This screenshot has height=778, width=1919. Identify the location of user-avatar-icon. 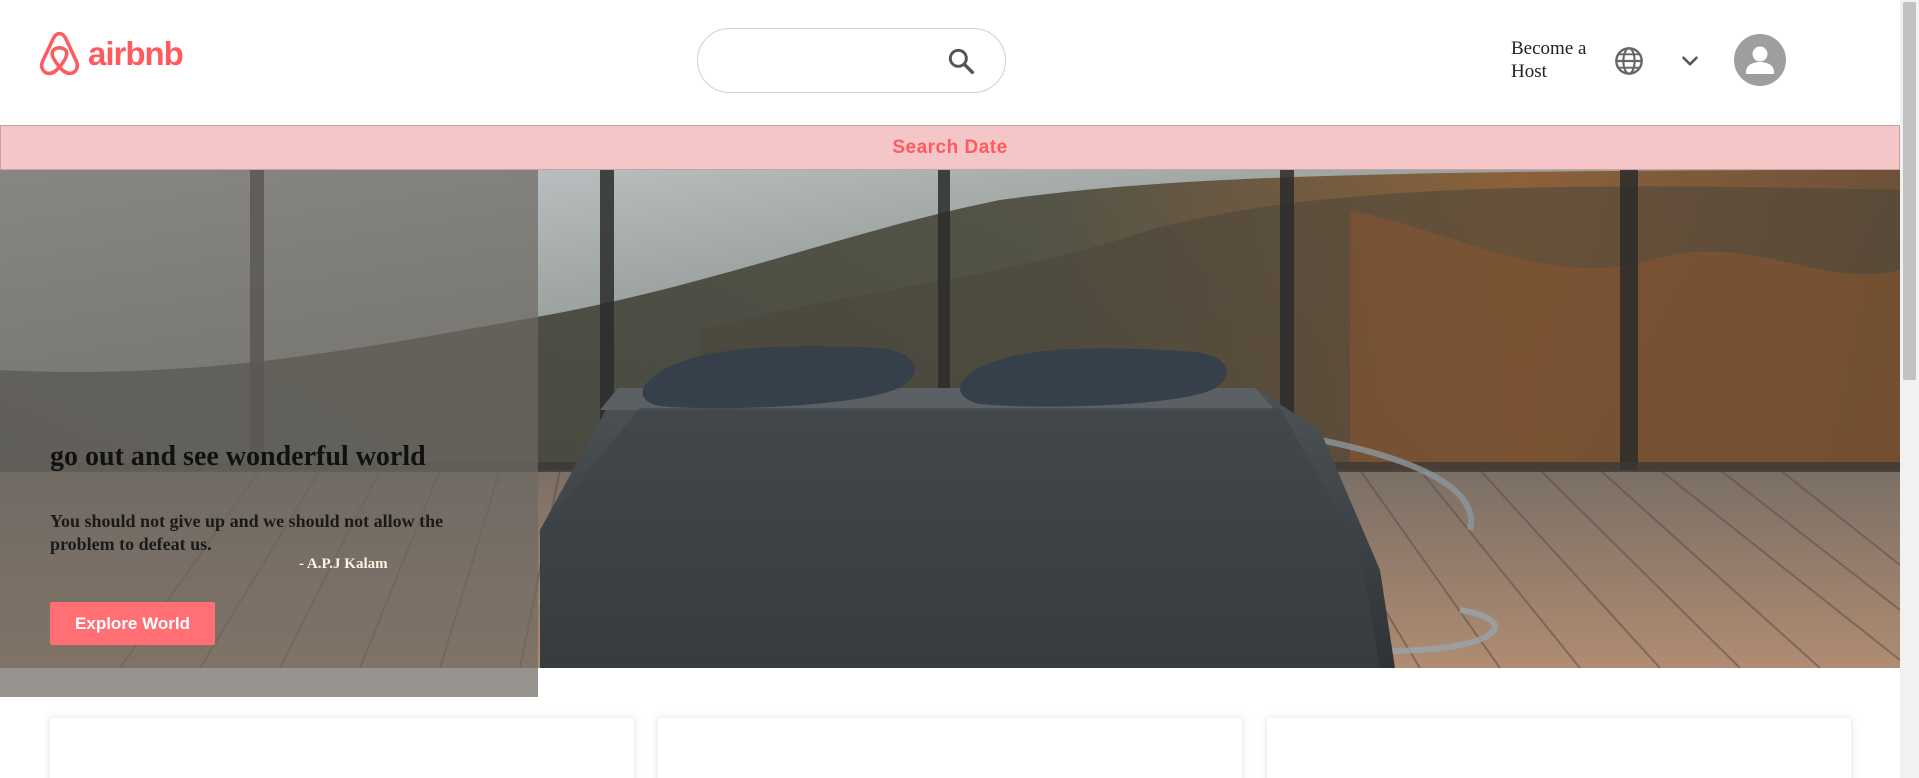
(1760, 60).